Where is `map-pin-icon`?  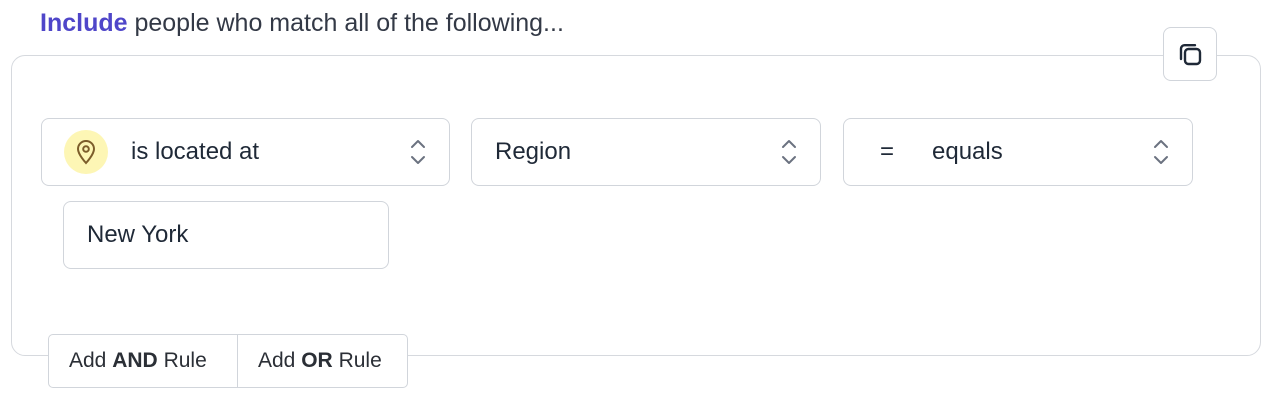 map-pin-icon is located at coordinates (86, 152).